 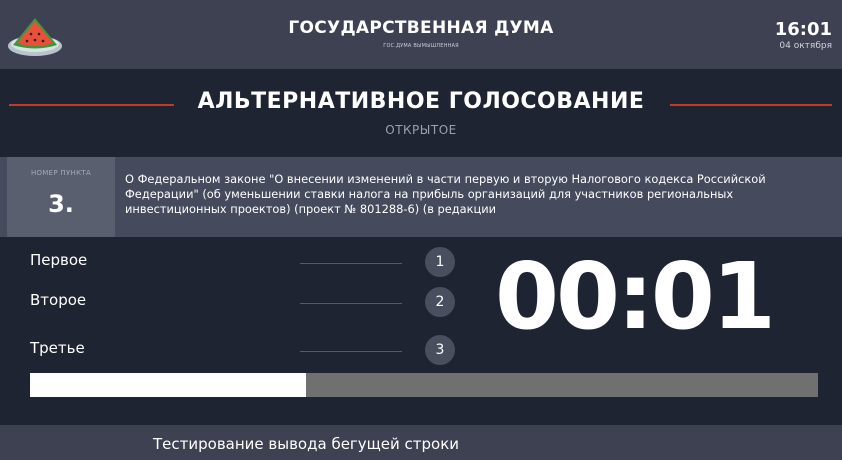 I want to click on item-number-box: НОМЕР ПУНКТА 3., so click(x=61, y=197).